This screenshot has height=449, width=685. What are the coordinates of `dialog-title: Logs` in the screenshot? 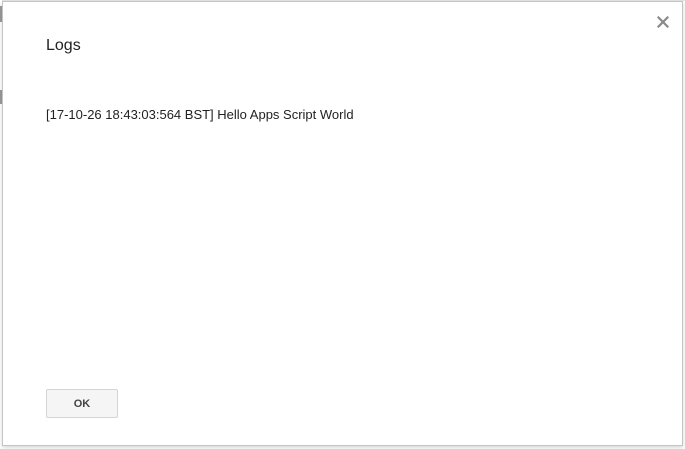 It's located at (63, 45).